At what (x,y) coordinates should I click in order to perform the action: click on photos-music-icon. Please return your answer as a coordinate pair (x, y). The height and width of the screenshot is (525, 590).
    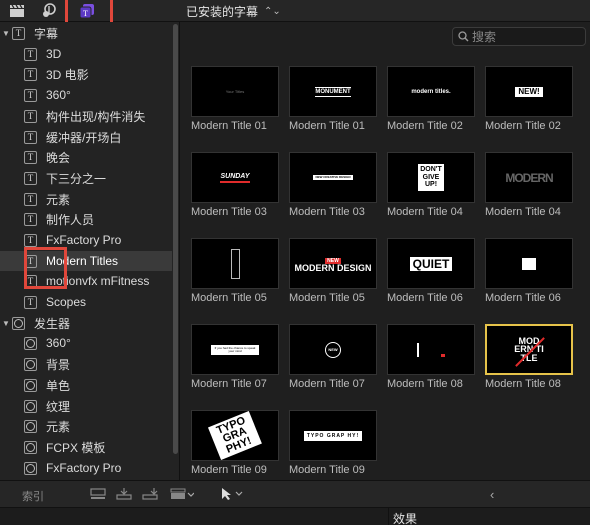
    Looking at the image, I should click on (49, 11).